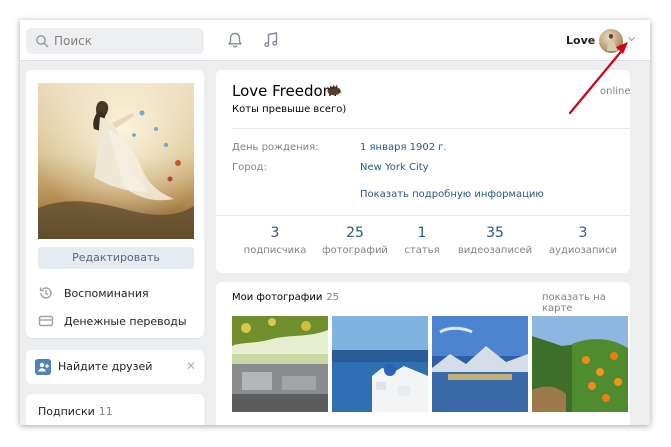 The height and width of the screenshot is (447, 671). I want to click on counter-number: 35, so click(495, 233).